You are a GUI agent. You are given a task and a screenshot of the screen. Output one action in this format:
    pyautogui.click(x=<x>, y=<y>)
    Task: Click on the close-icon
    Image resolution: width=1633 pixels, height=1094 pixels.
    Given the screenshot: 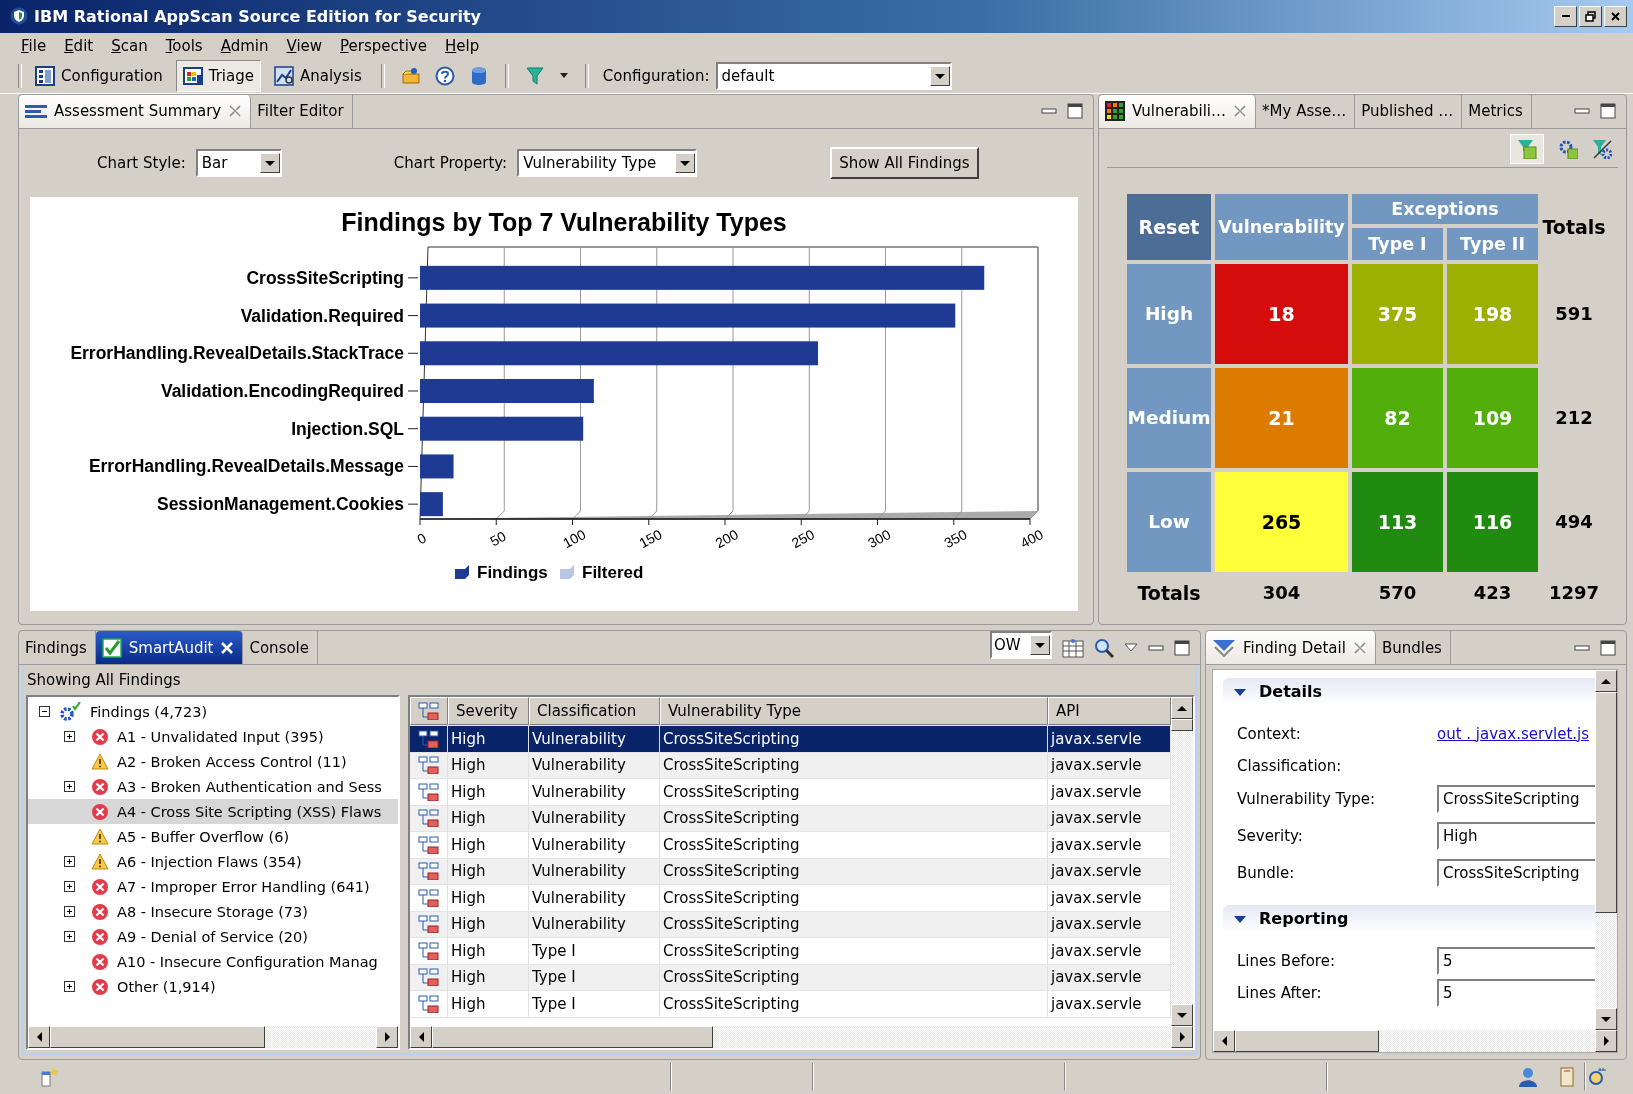 What is the action you would take?
    pyautogui.click(x=227, y=647)
    